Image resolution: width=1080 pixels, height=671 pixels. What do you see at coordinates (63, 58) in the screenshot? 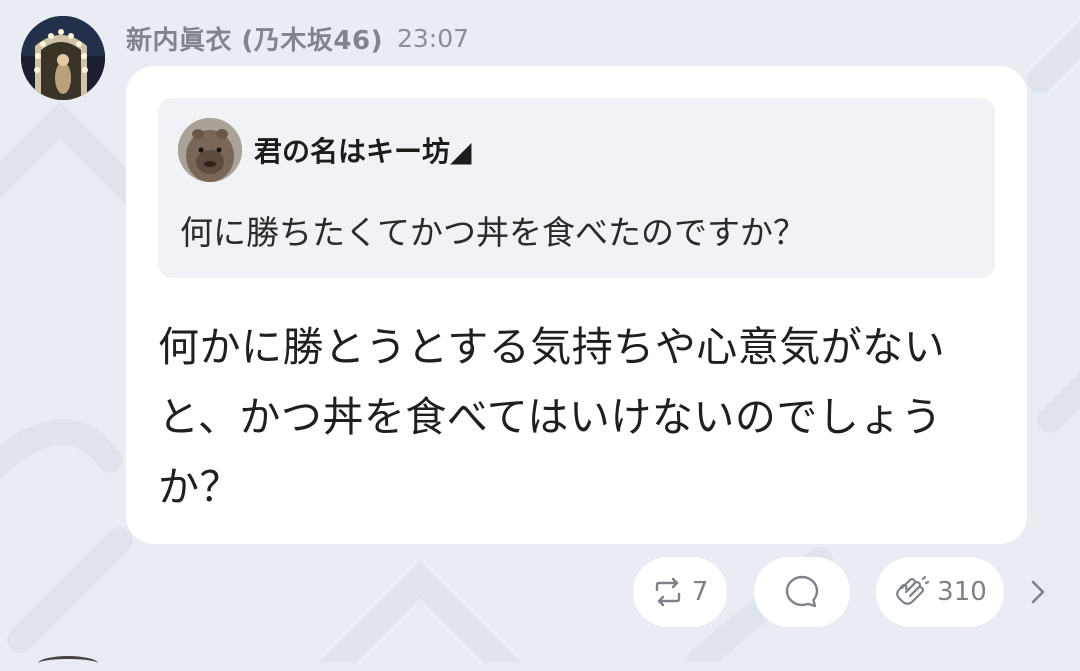
I see `sender-avatar` at bounding box center [63, 58].